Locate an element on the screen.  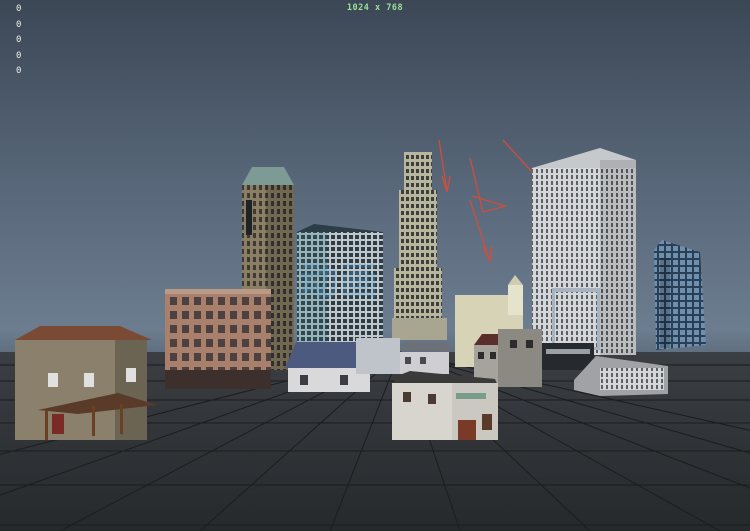
hud-count-4: 0 is located at coordinates (19, 71).